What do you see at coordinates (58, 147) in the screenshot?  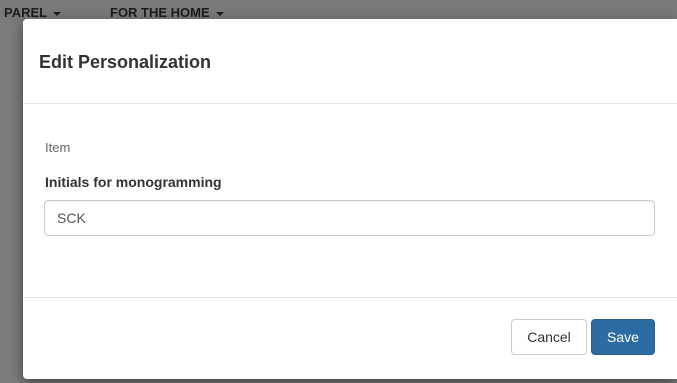 I see `item-label: Item` at bounding box center [58, 147].